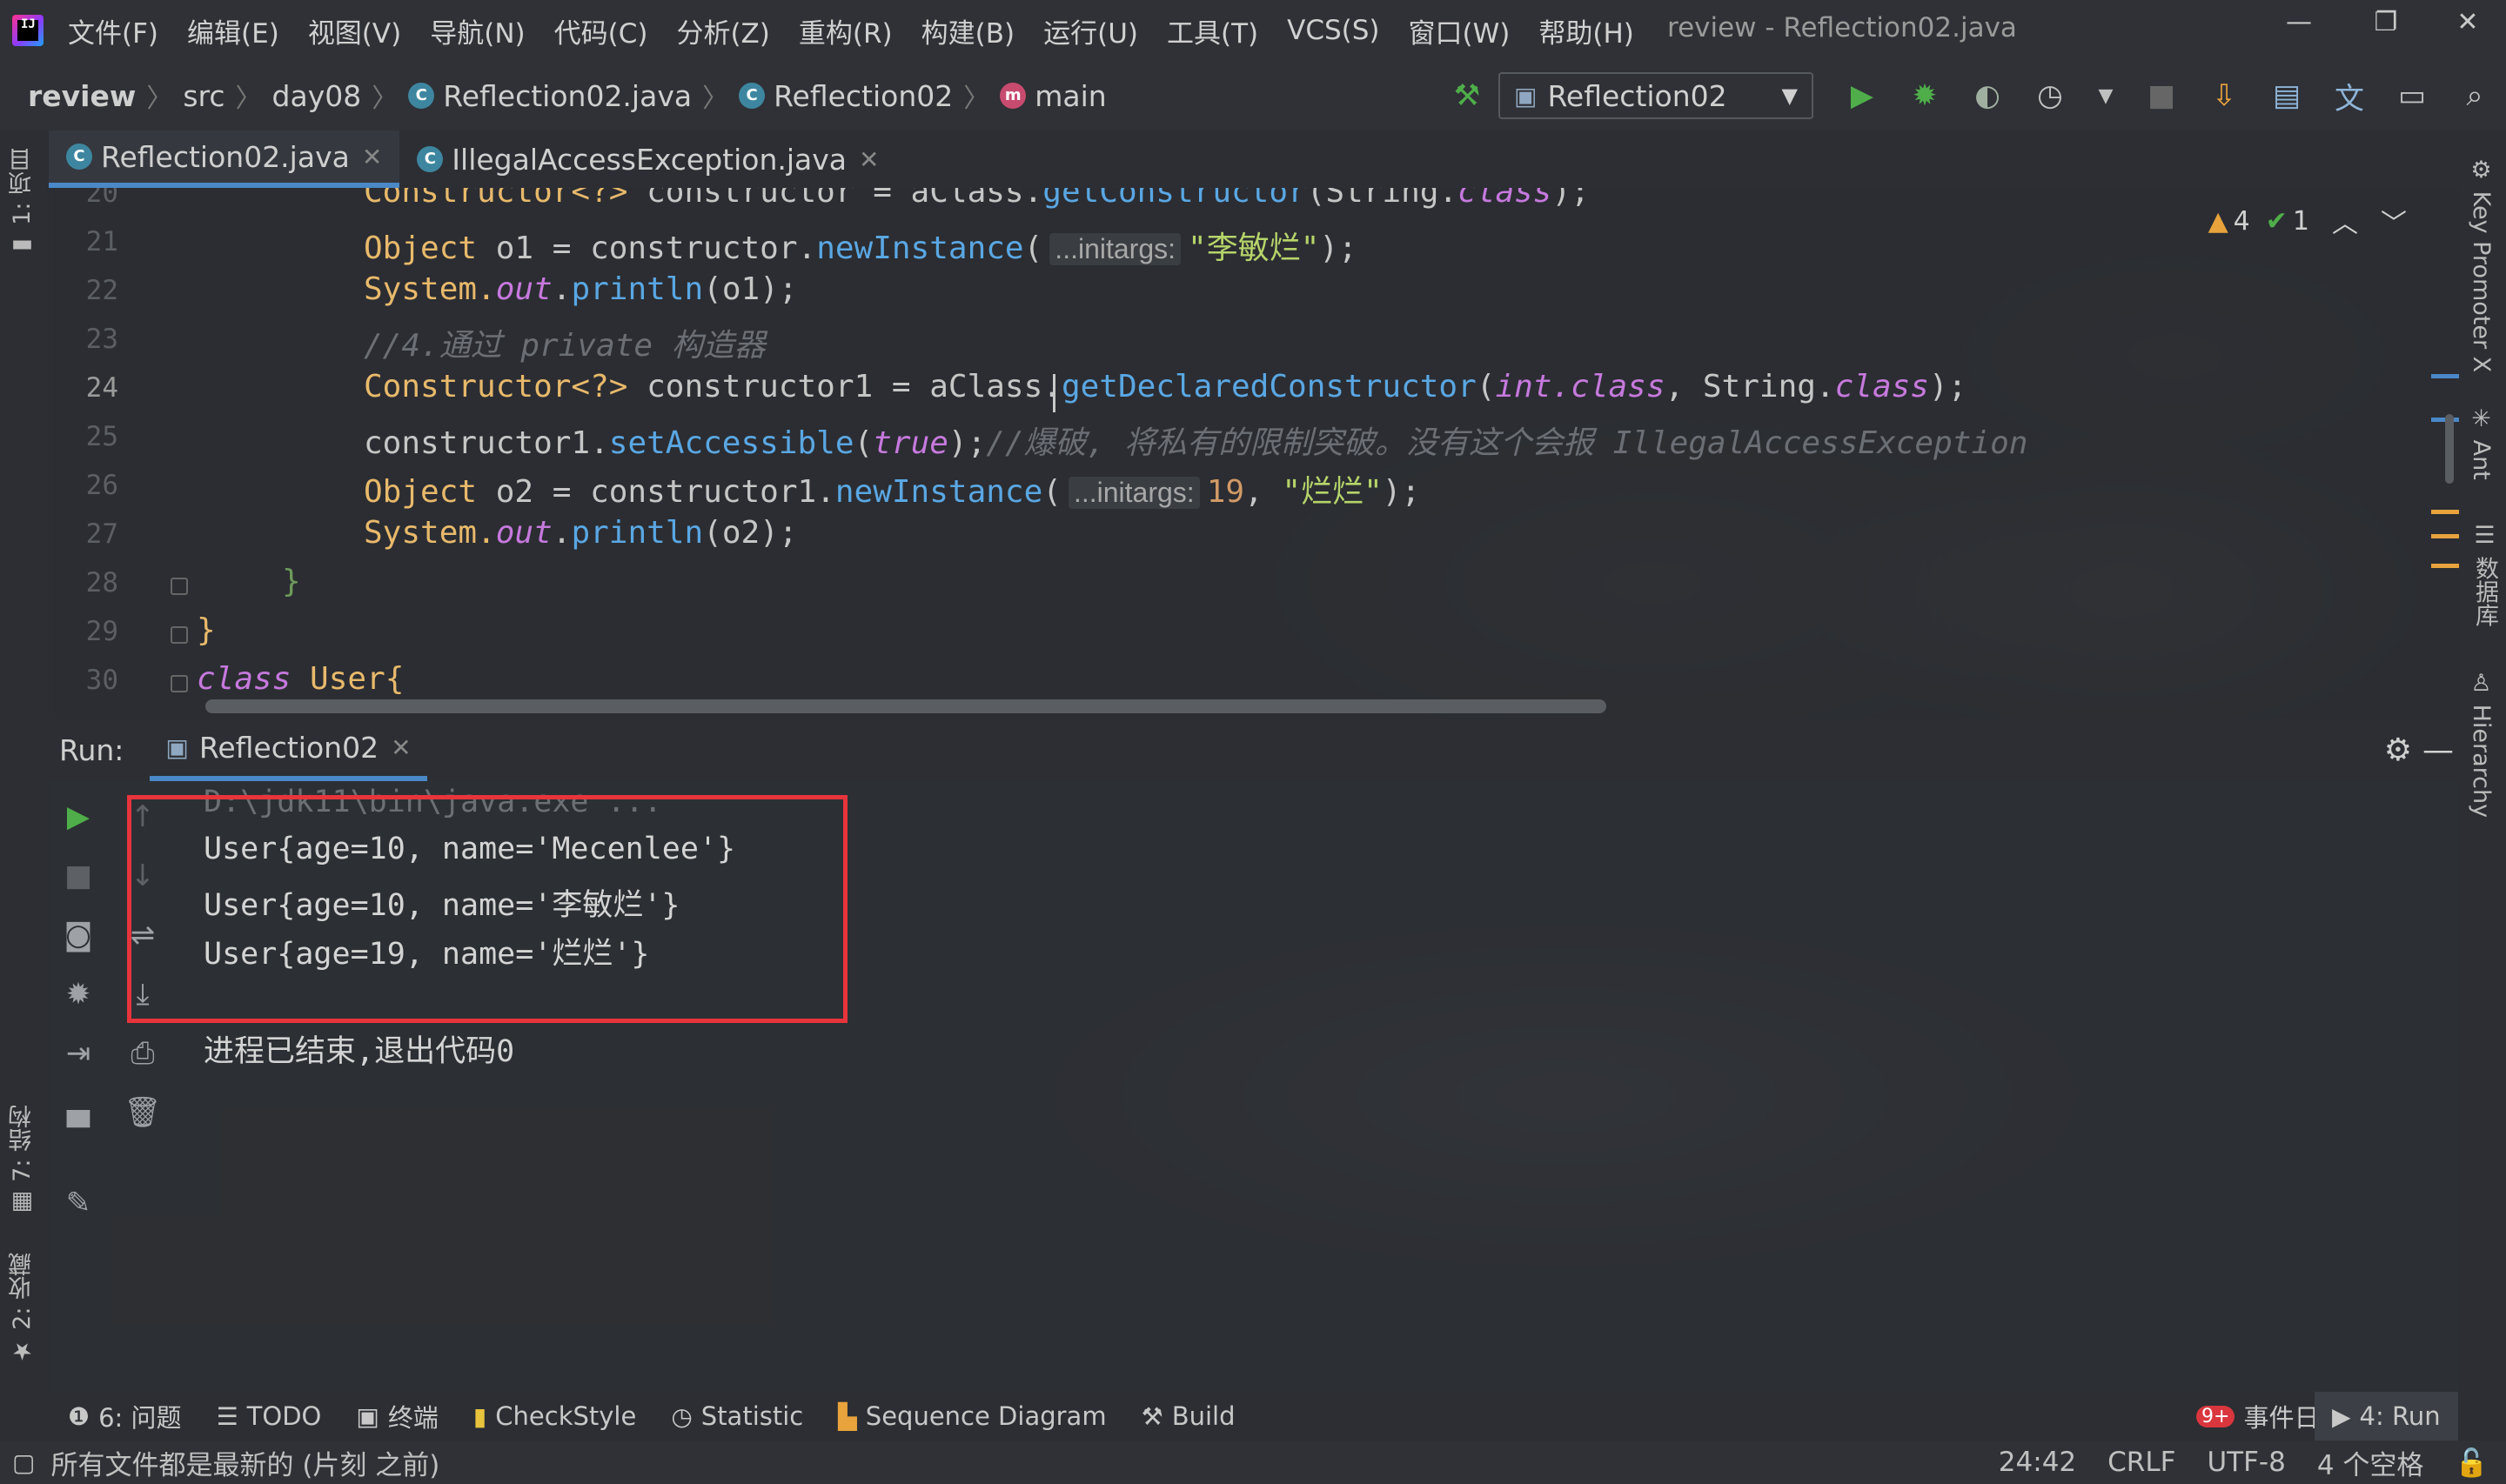 The height and width of the screenshot is (1484, 2506). Describe the element at coordinates (78, 1203) in the screenshot. I see `pin-icon: ✎` at that location.